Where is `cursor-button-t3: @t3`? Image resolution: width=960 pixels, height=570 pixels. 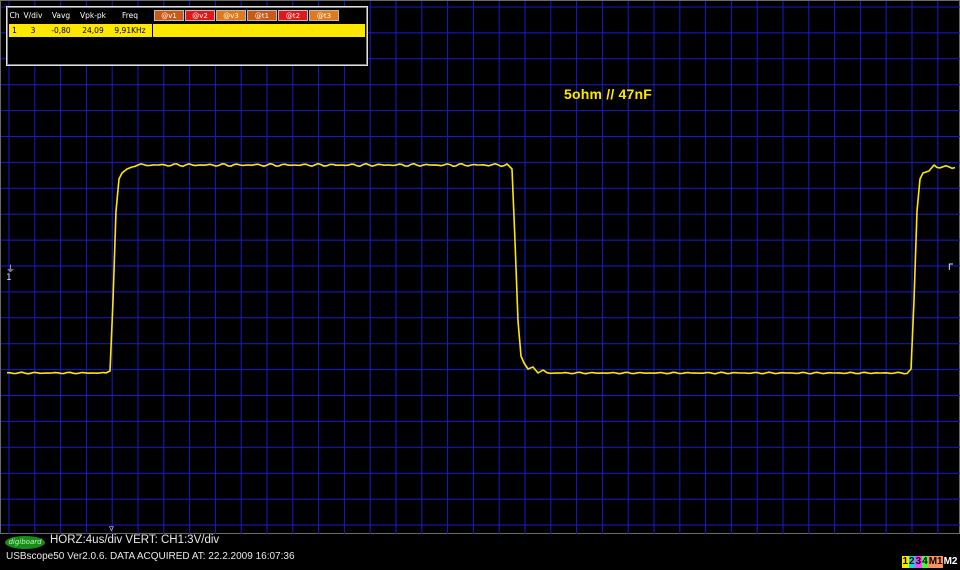 cursor-button-t3: @t3 is located at coordinates (324, 15).